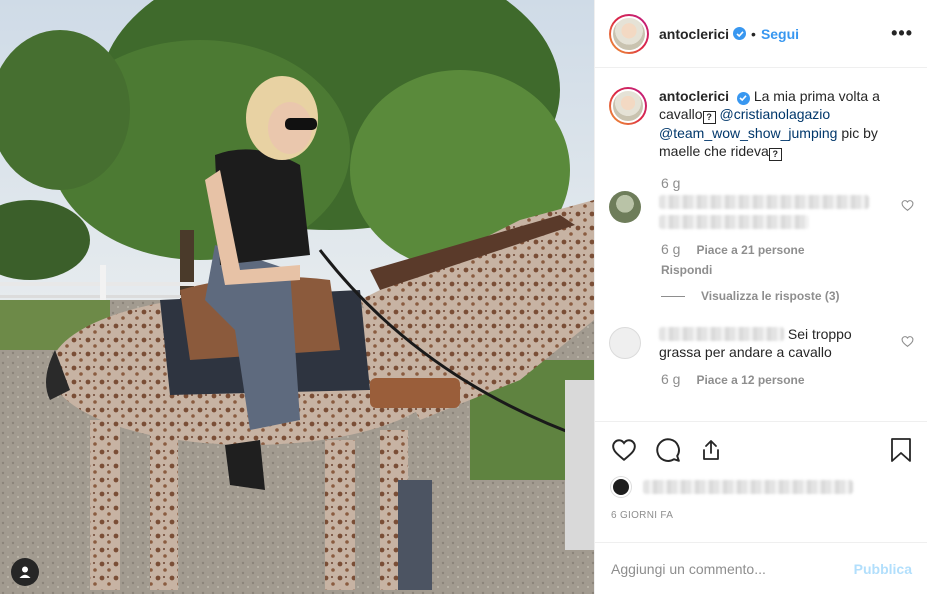 The width and height of the screenshot is (927, 594). I want to click on publish-button: Pubblica, so click(883, 569).